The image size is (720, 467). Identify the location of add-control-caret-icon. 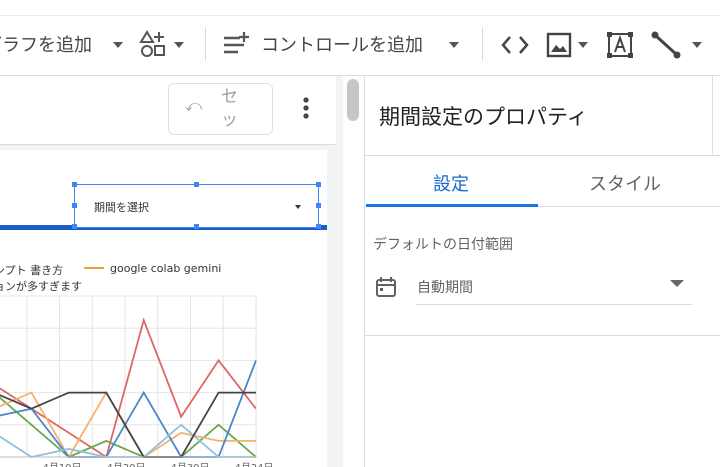
(454, 45).